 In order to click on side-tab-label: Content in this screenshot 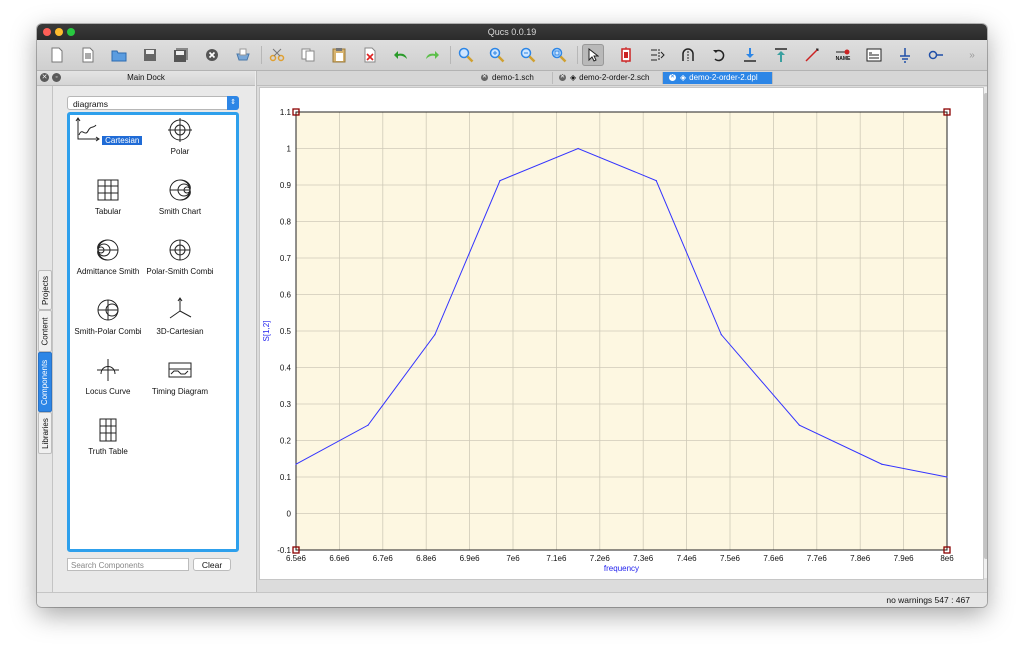, I will do `click(45, 331)`.